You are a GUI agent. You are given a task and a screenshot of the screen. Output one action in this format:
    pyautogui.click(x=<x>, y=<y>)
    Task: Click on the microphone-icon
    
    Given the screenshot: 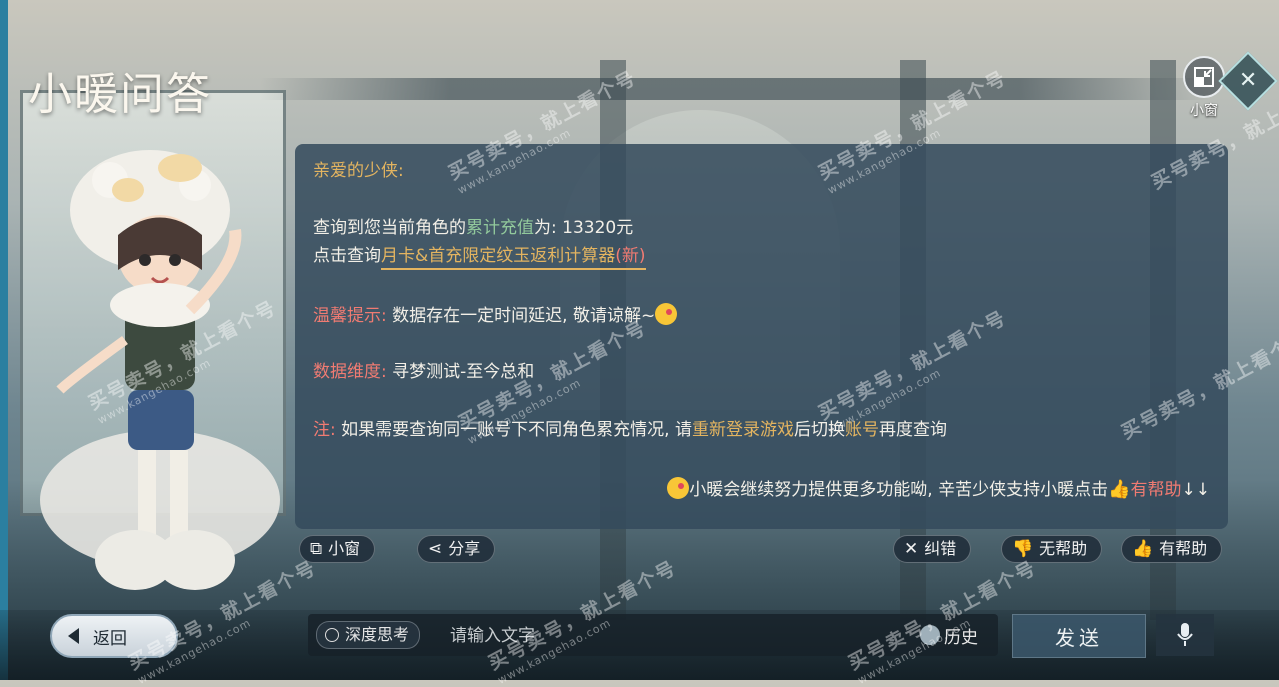 What is the action you would take?
    pyautogui.click(x=1185, y=634)
    